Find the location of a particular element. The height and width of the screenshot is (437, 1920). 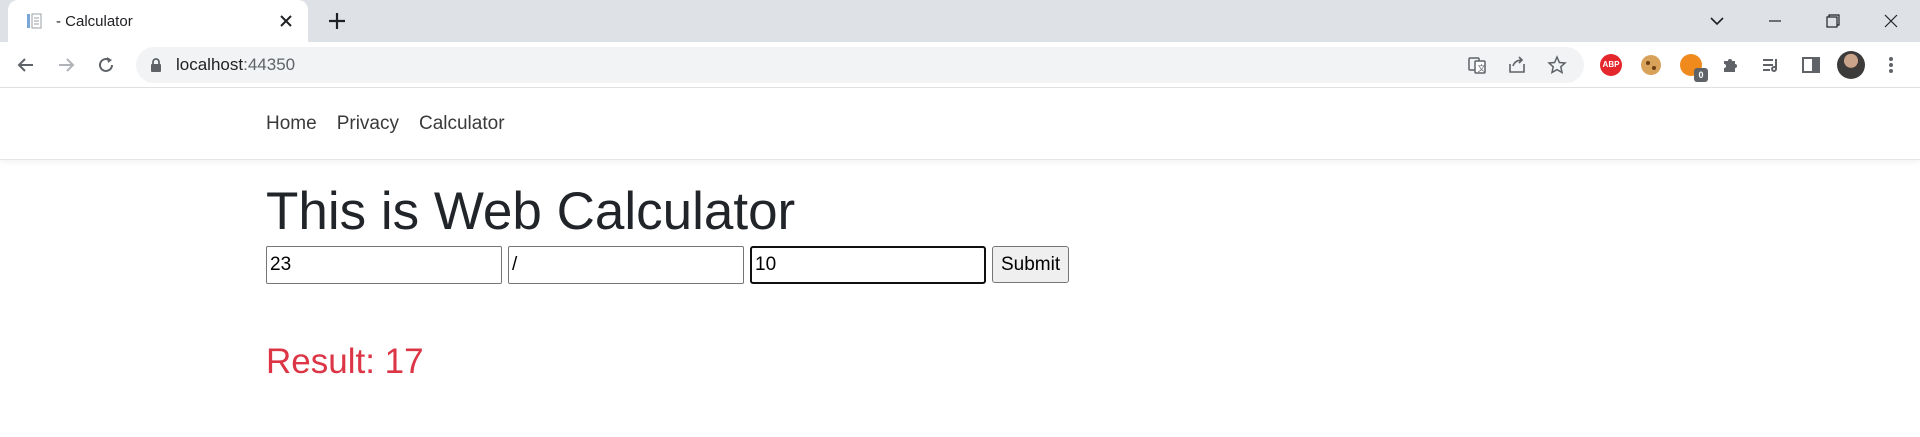

extensions-bar: ABP 0 is located at coordinates (1751, 66).